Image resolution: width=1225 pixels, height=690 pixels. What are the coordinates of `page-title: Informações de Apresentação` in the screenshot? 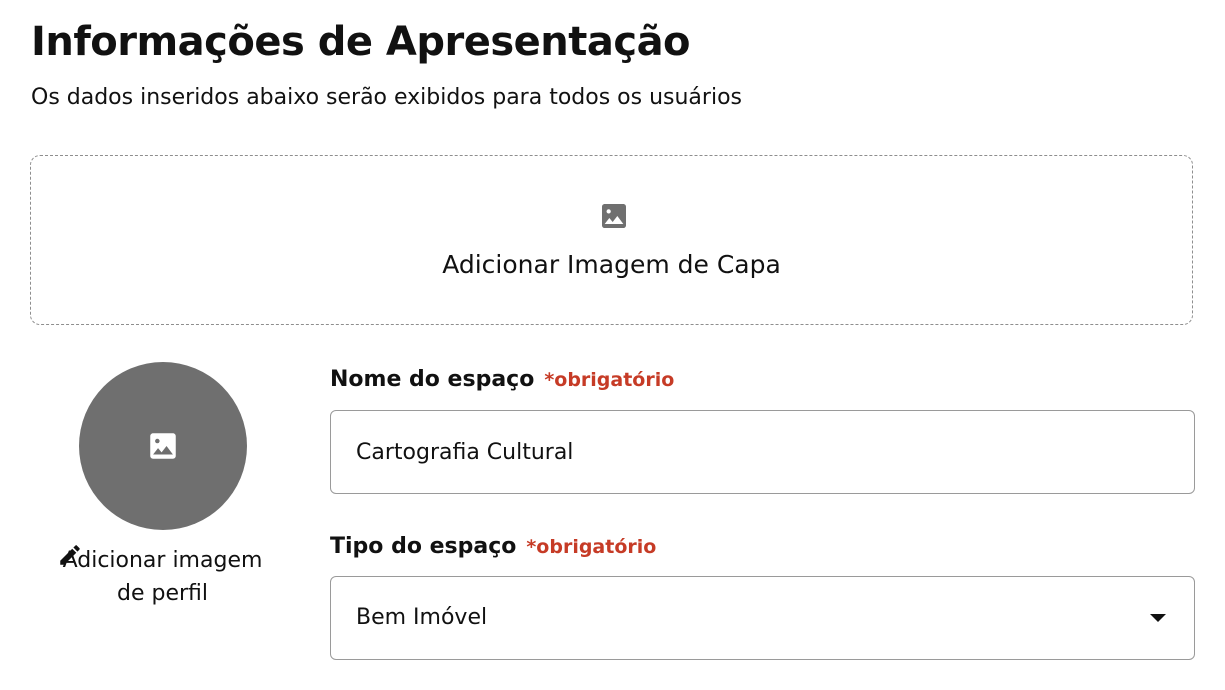 It's located at (361, 42).